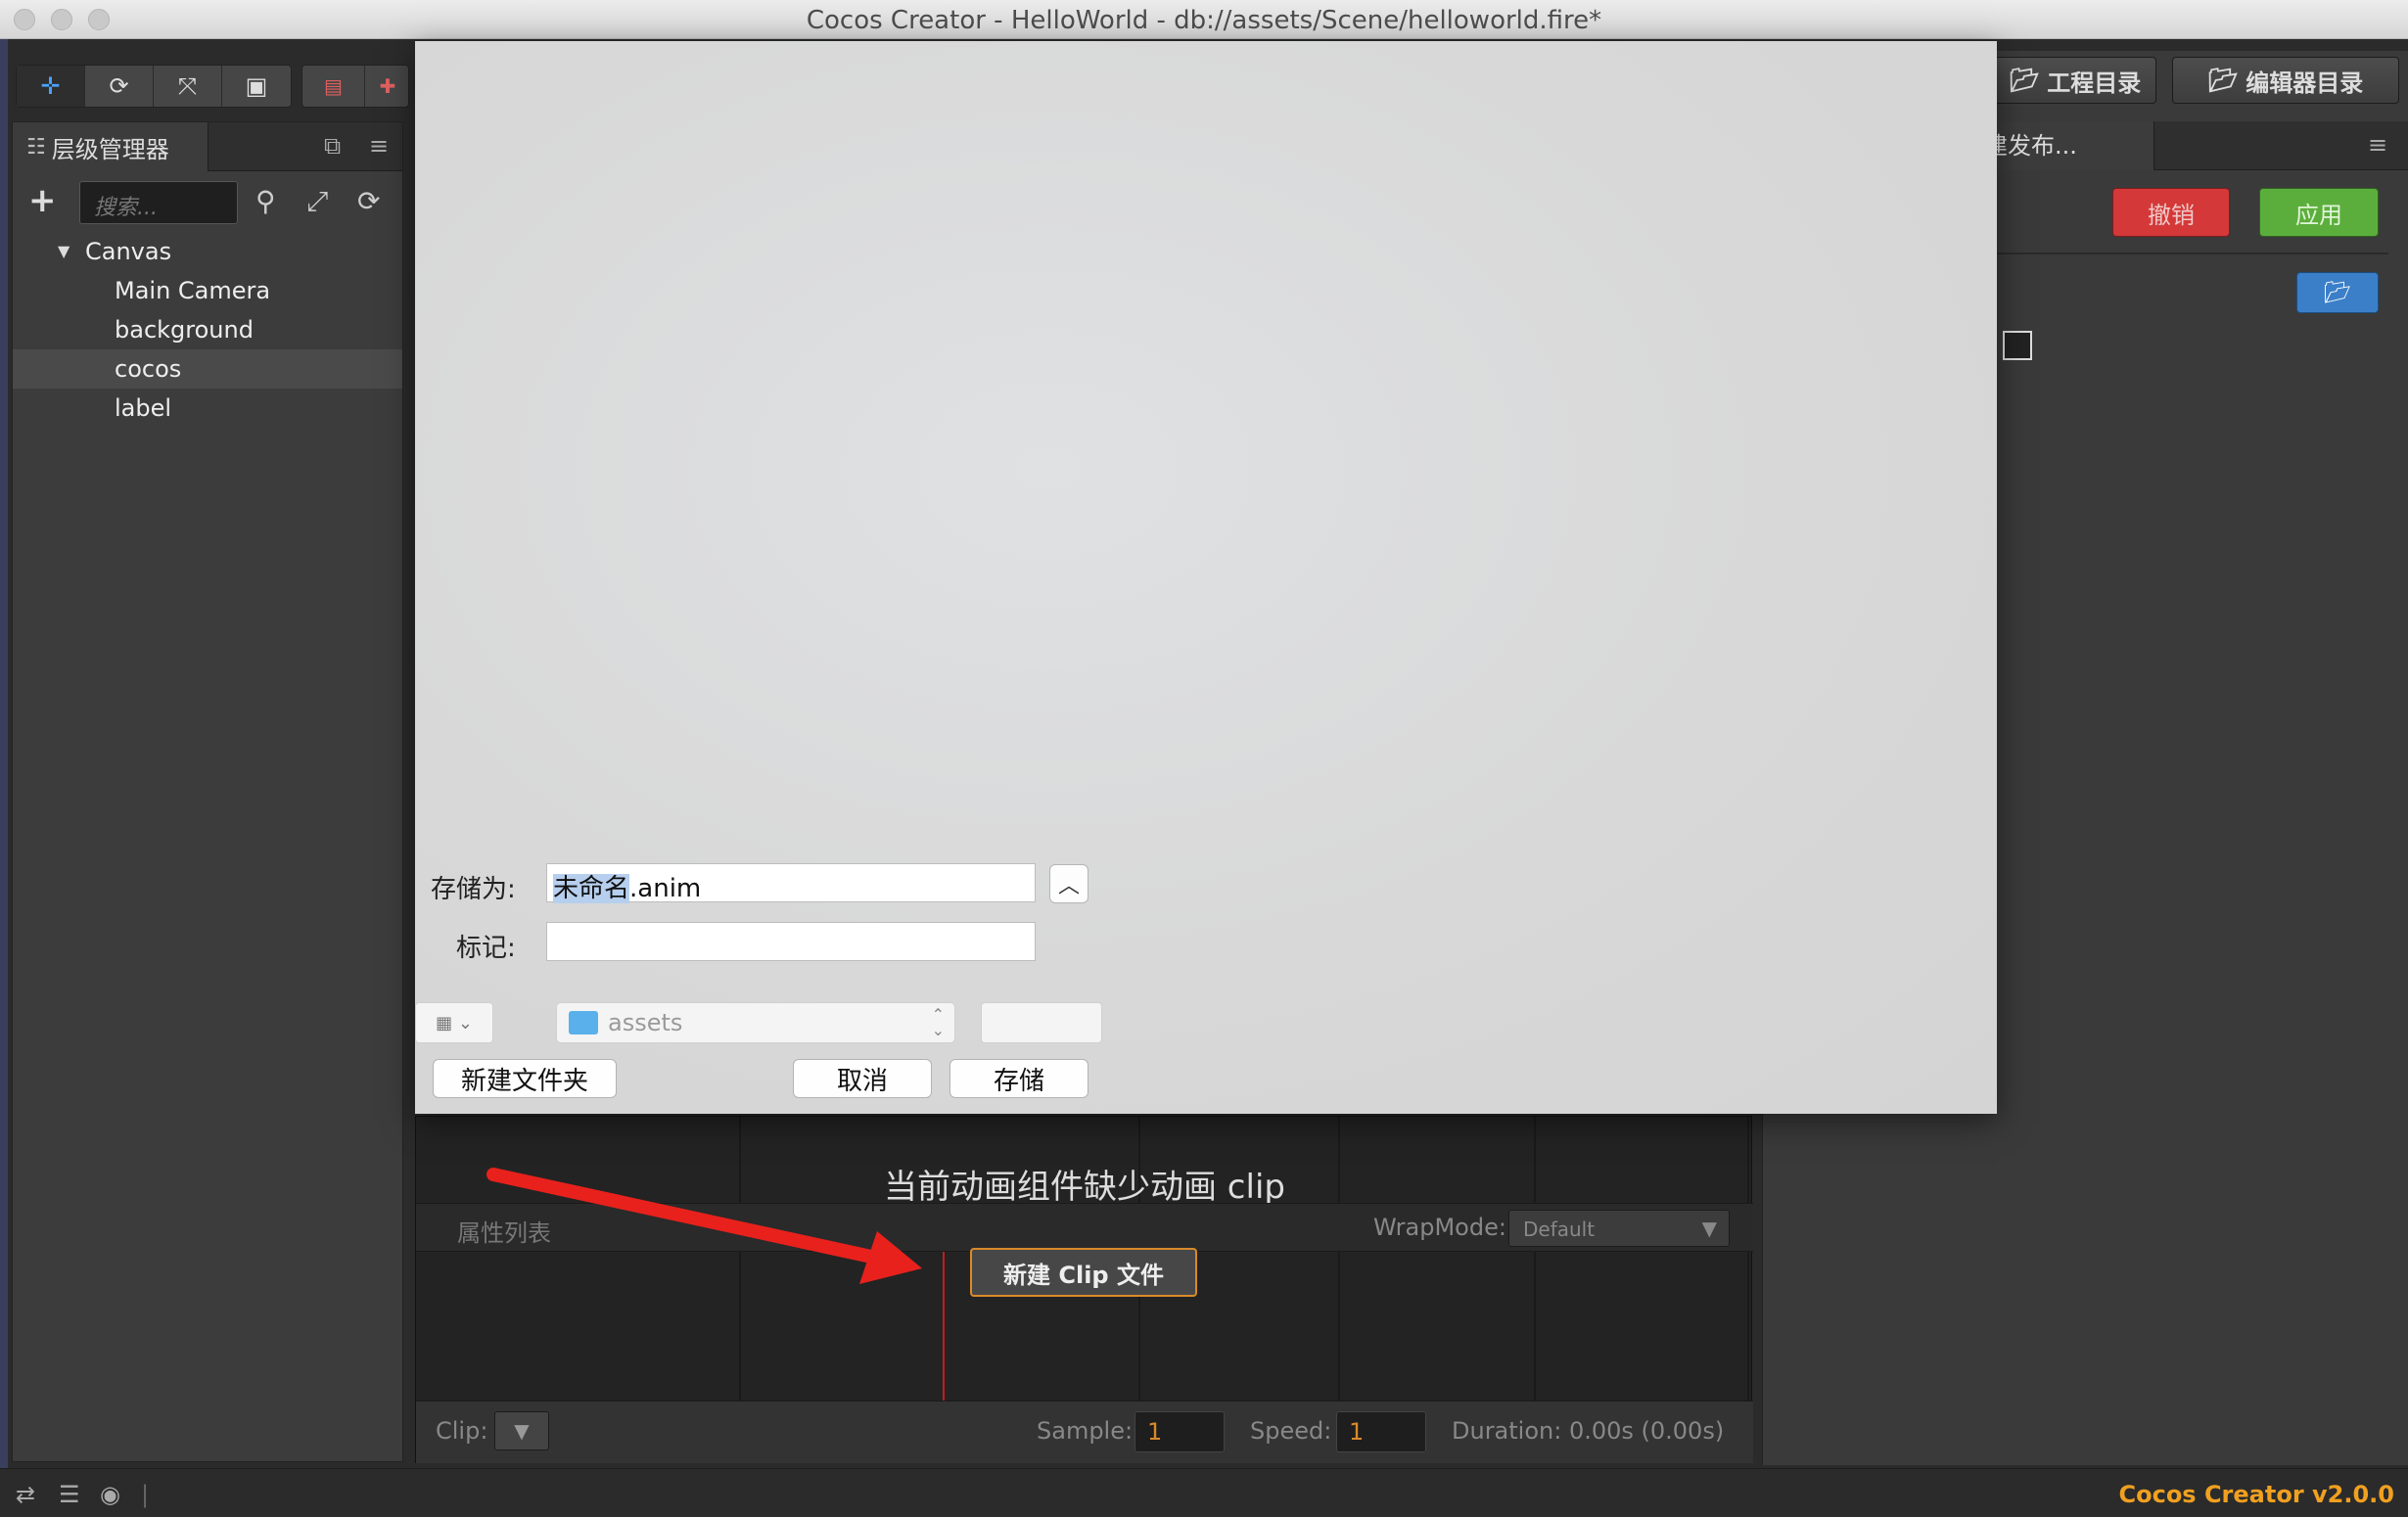 The width and height of the screenshot is (2408, 1517). I want to click on tree-node-label: label, so click(207, 409).